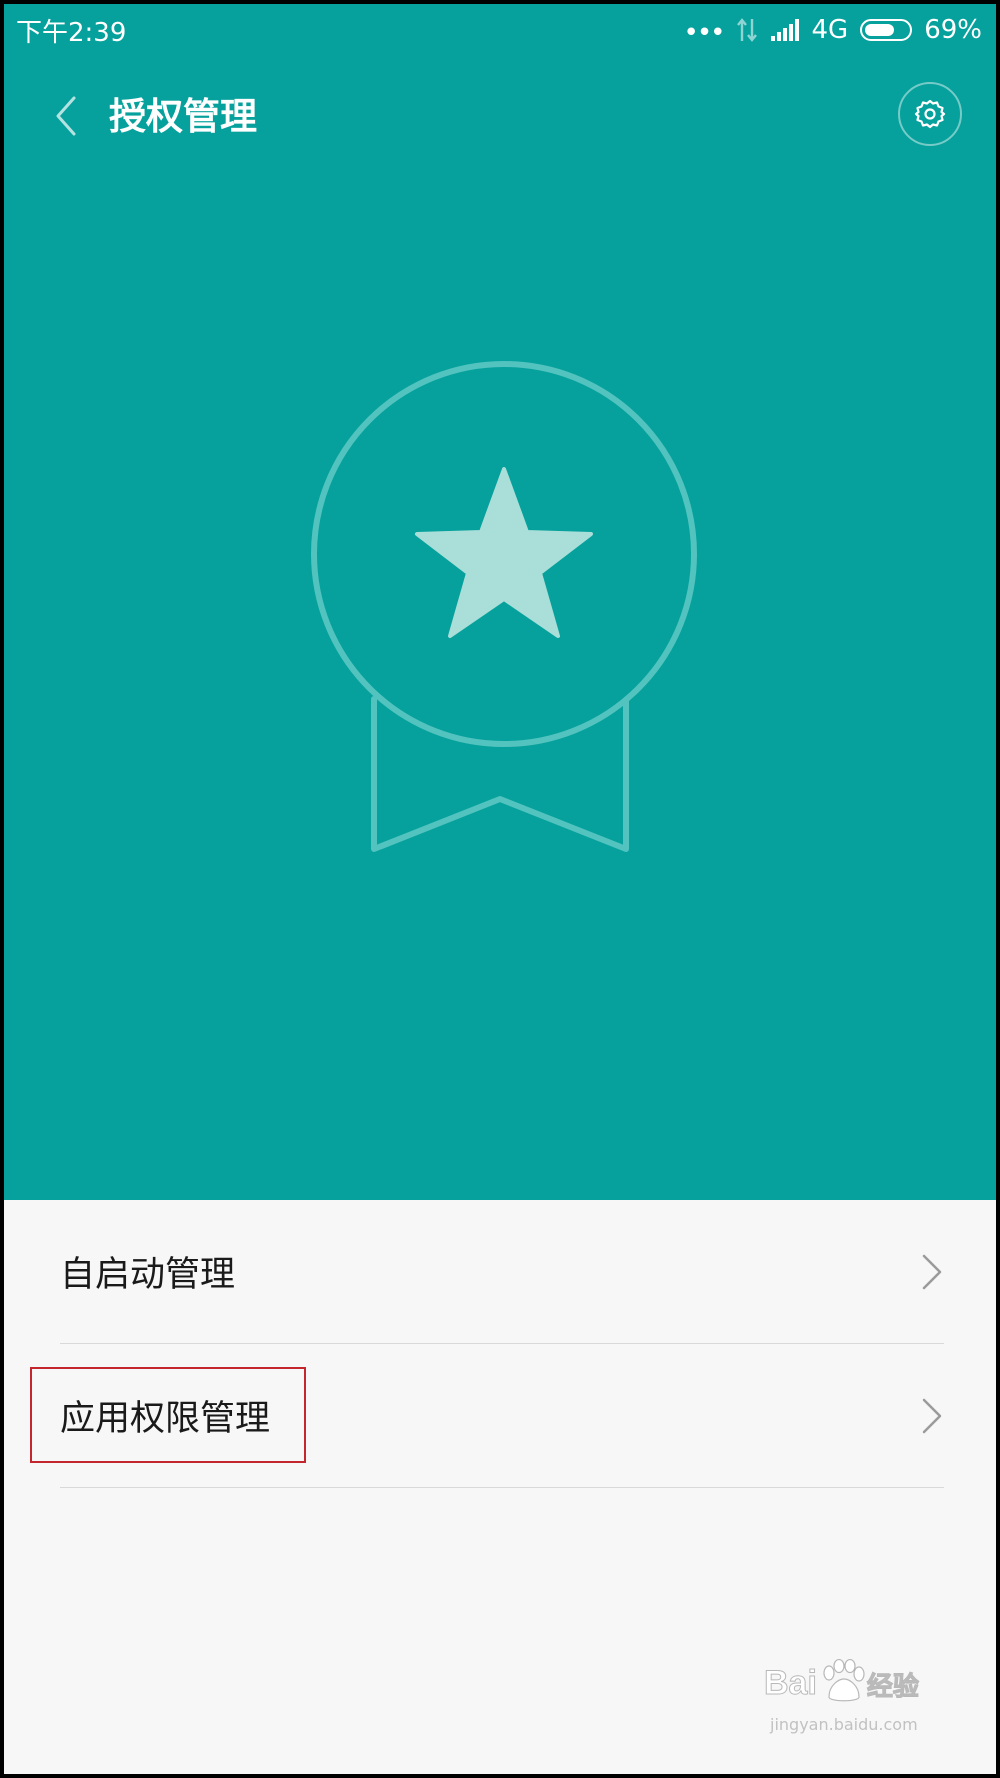 The width and height of the screenshot is (1000, 1778). I want to click on settings-button, so click(930, 114).